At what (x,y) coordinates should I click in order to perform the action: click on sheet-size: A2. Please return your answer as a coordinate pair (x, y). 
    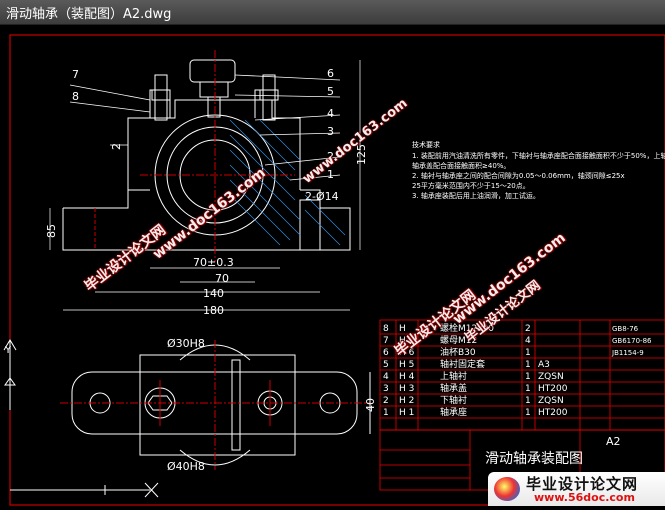
    Looking at the image, I should click on (613, 441).